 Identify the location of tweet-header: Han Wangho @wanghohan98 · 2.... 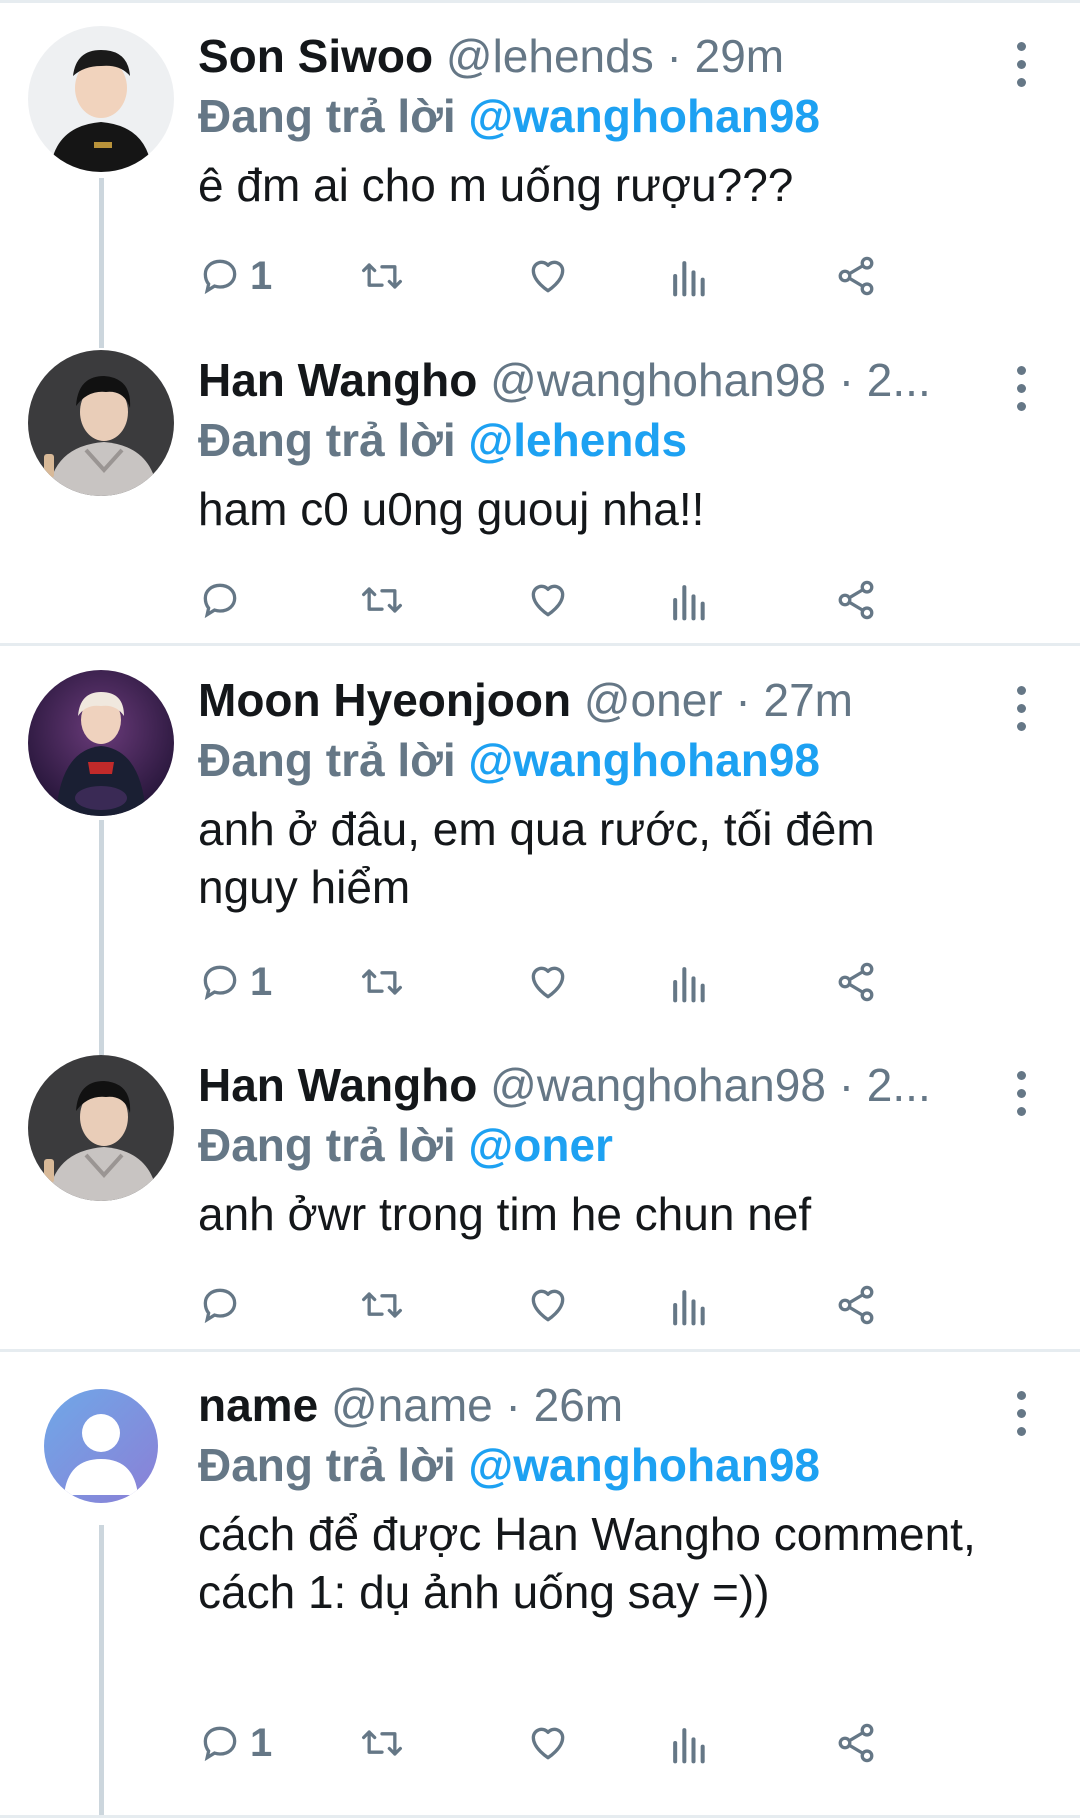
(588, 380).